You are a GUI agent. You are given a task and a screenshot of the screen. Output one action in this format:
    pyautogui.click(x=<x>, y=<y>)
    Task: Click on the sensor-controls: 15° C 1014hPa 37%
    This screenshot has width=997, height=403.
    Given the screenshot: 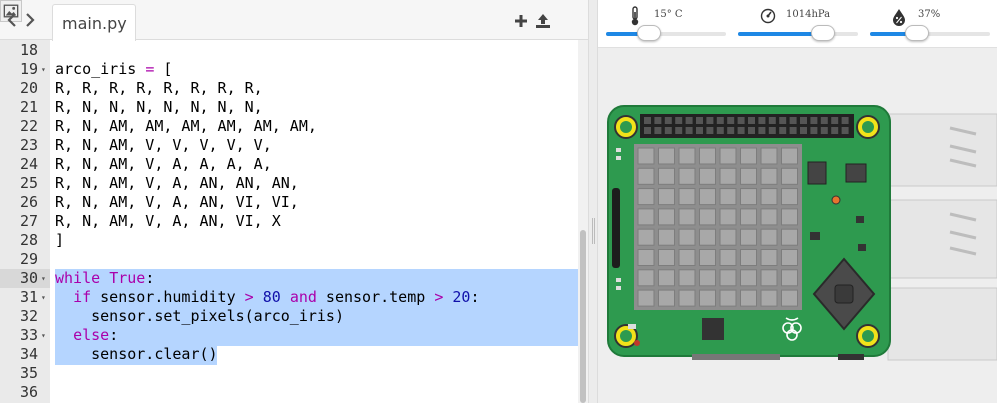 What is the action you would take?
    pyautogui.click(x=797, y=24)
    